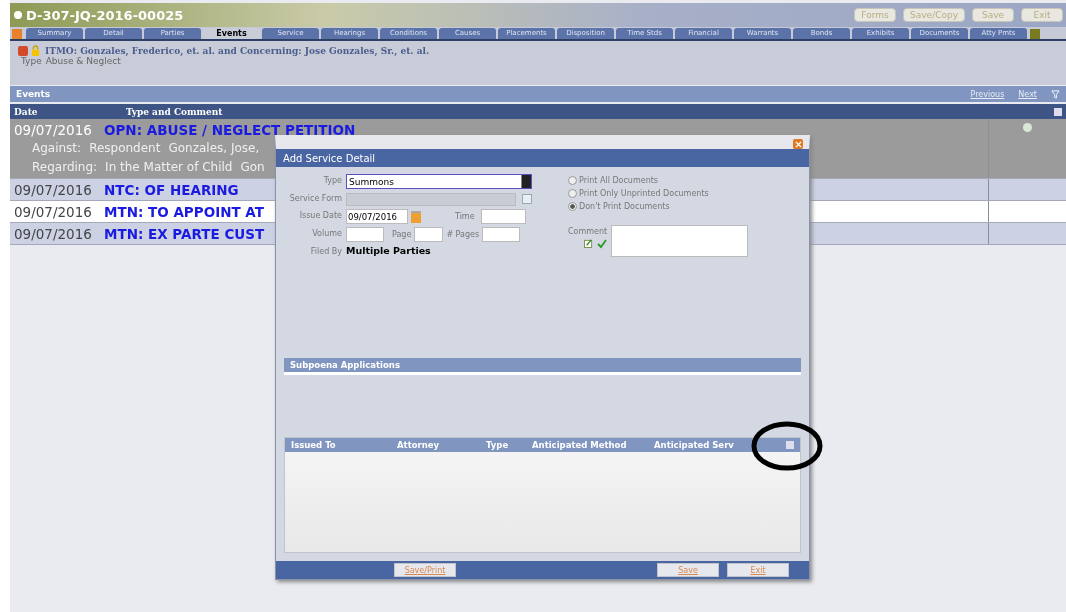  I want to click on filed-by-value: Multiple Parties, so click(389, 252).